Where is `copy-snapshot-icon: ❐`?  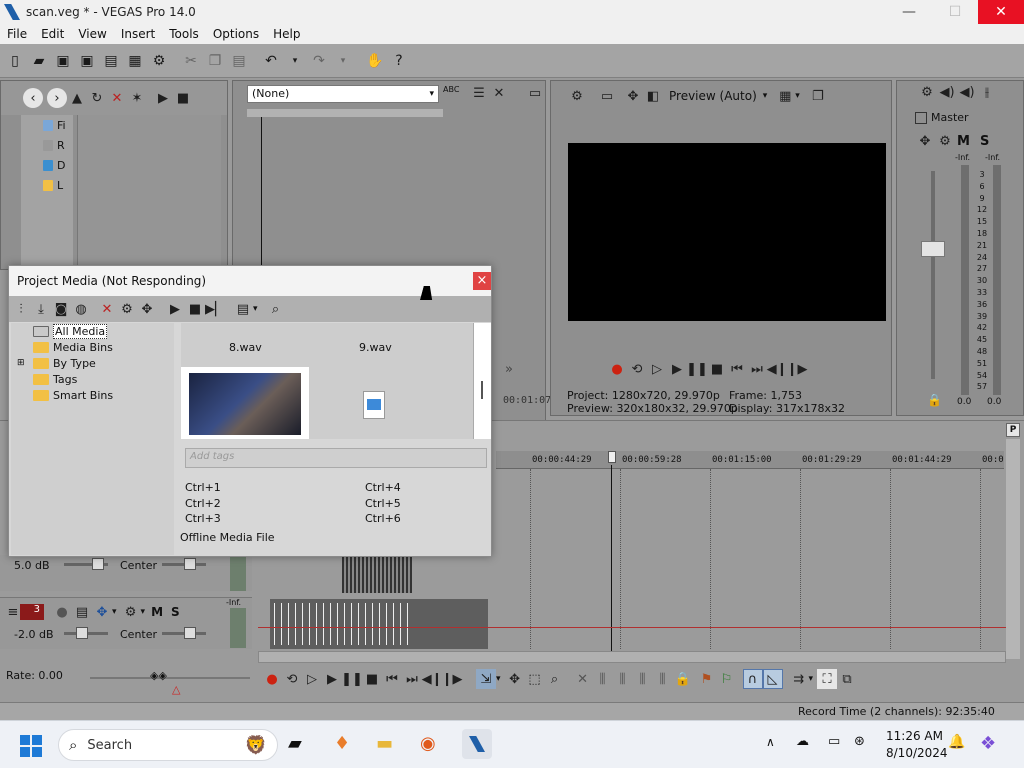
copy-snapshot-icon: ❐ is located at coordinates (818, 96).